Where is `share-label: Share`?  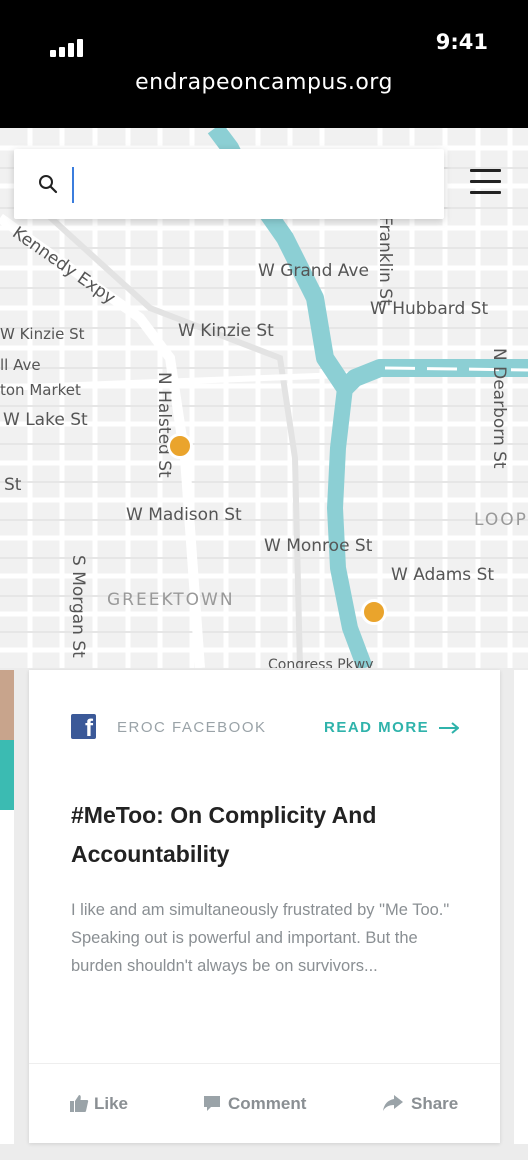
share-label: Share is located at coordinates (435, 1103).